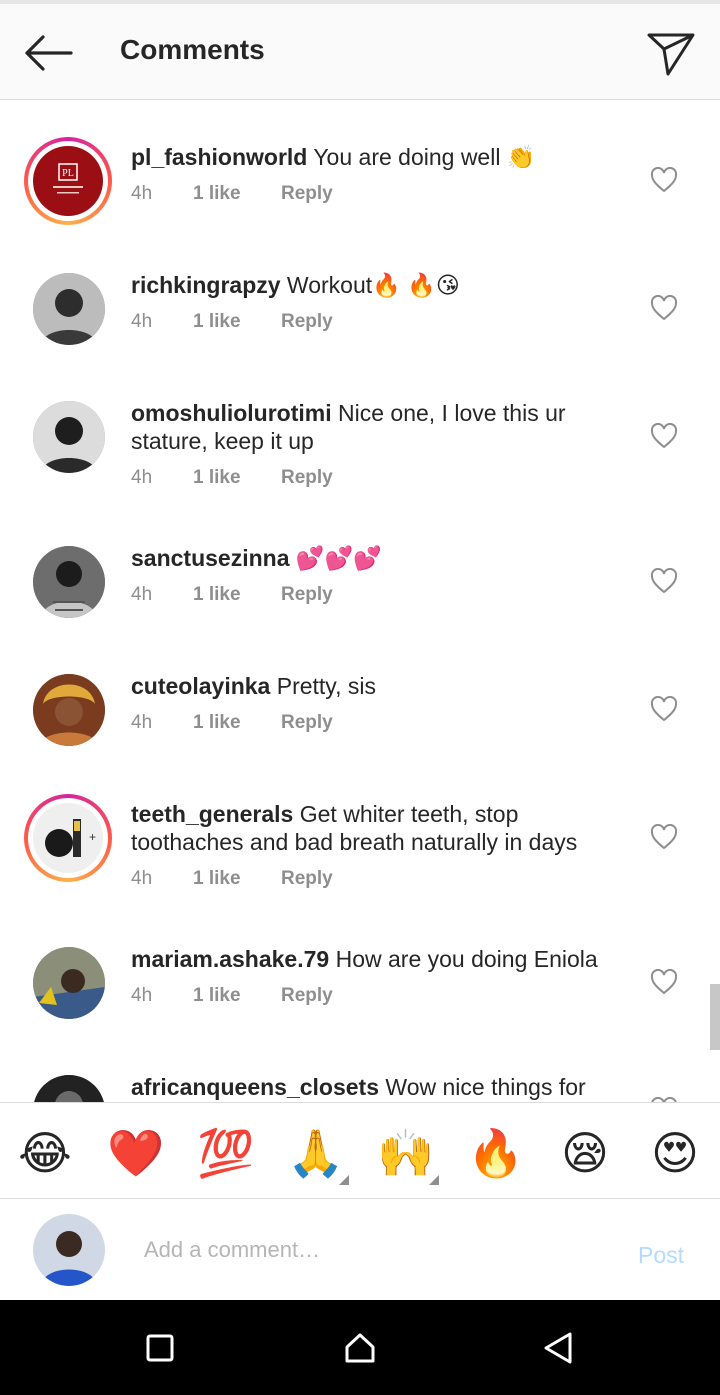  I want to click on app-header: Comments, so click(360, 52).